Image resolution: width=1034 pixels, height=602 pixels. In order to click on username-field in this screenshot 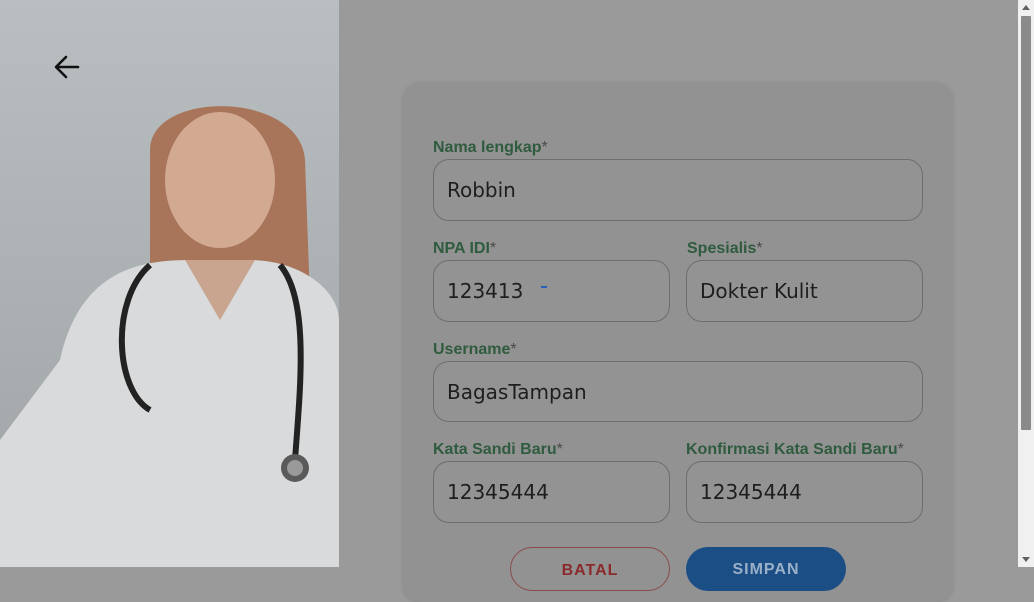, I will do `click(678, 391)`.